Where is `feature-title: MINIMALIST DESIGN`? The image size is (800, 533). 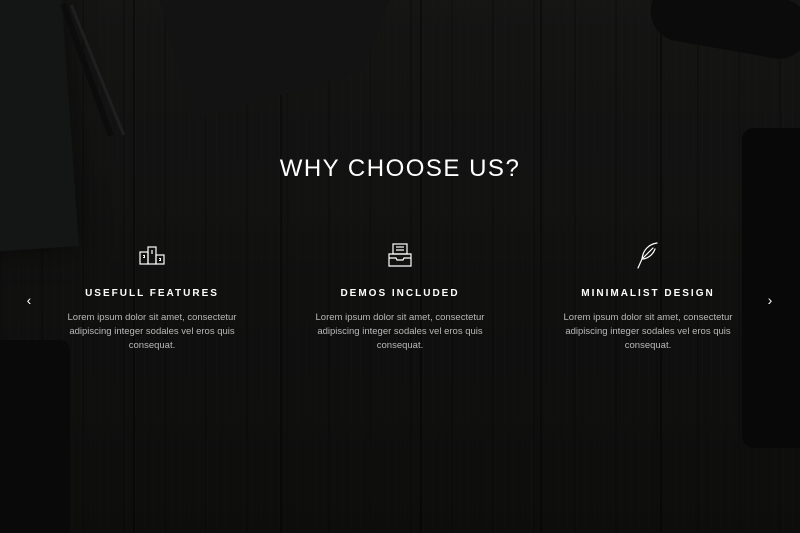 feature-title: MINIMALIST DESIGN is located at coordinates (648, 293).